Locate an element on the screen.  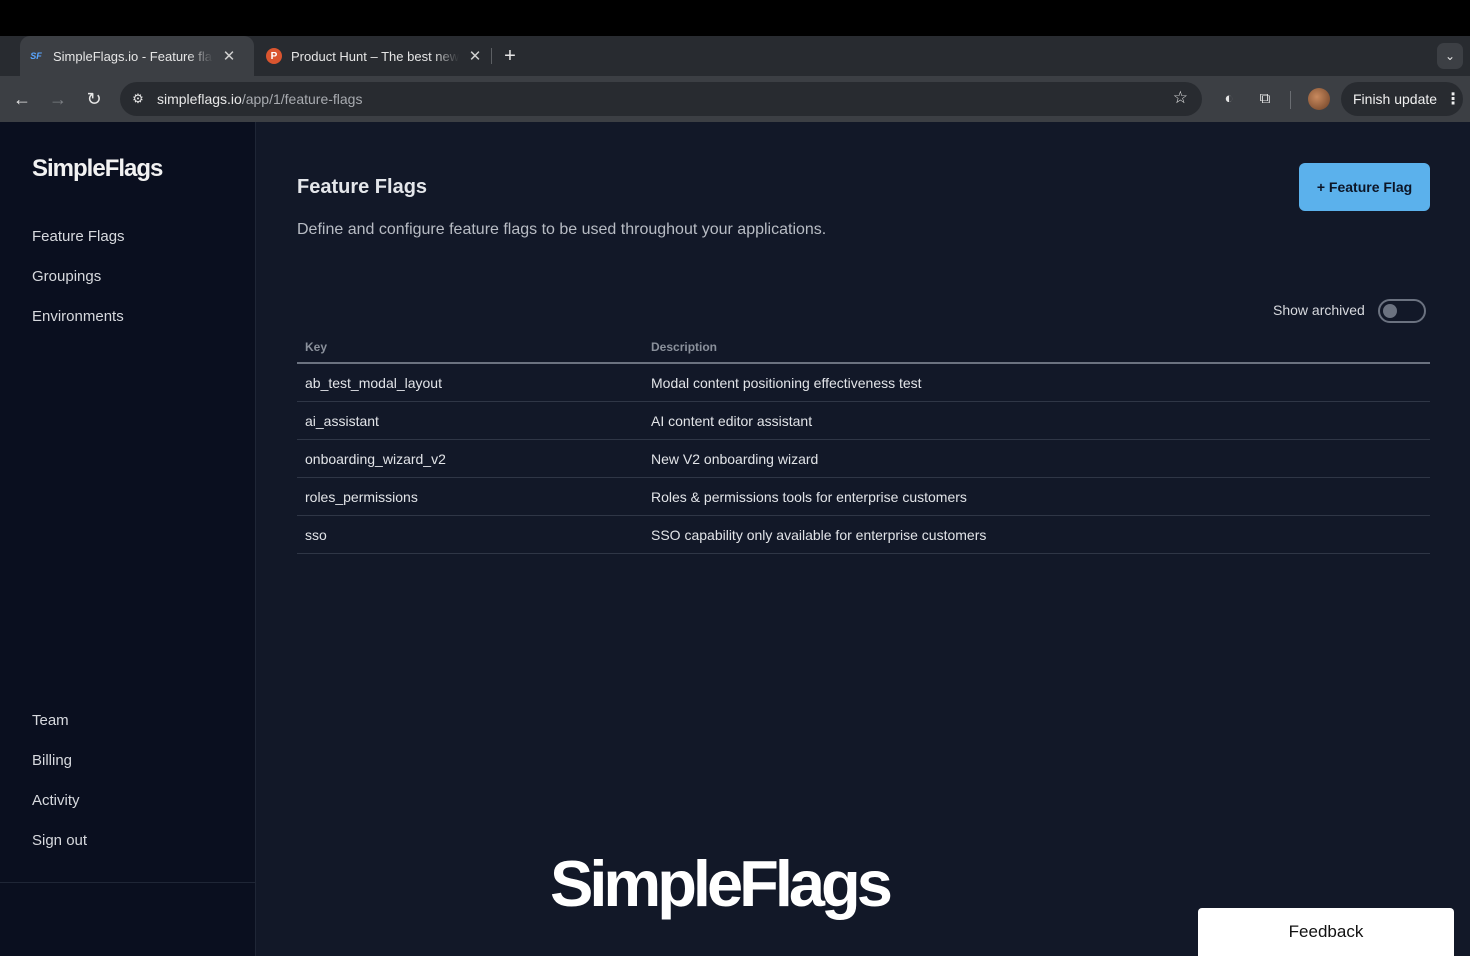
sidebar-item-environments: Environments is located at coordinates (78, 316).